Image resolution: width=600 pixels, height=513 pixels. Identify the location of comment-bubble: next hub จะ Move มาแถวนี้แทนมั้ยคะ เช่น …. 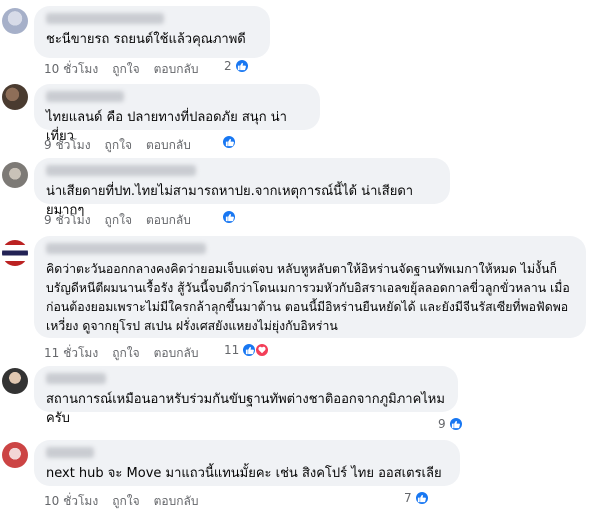
(247, 463).